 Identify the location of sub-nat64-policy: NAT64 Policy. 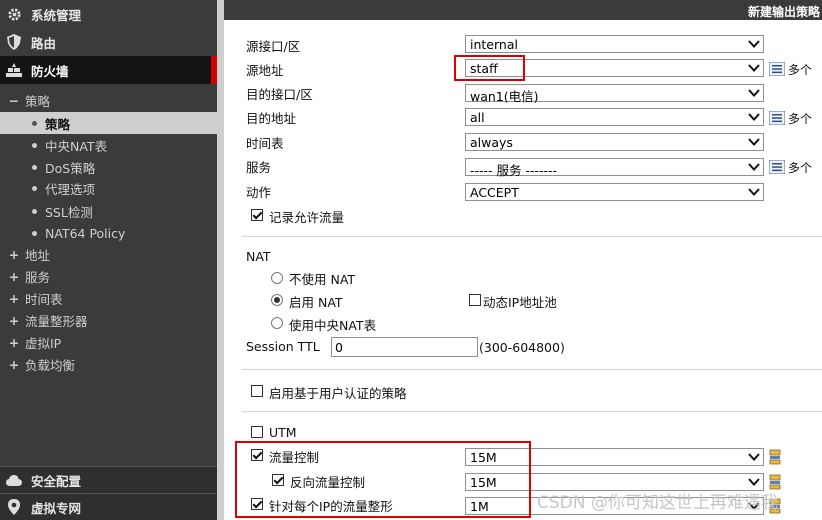
(108, 233).